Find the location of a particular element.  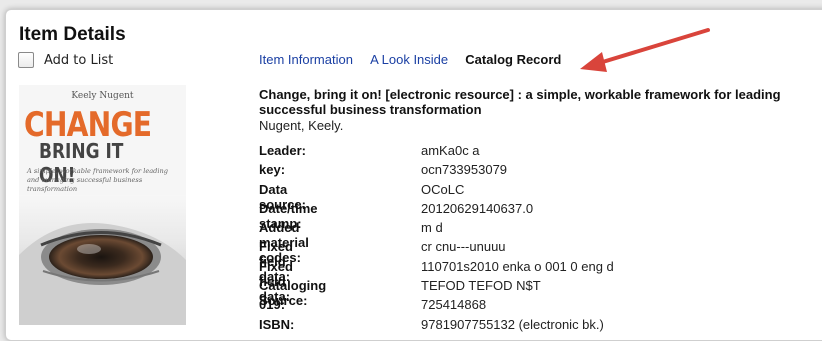

field-value: cr cnu---unuuu is located at coordinates (463, 247).